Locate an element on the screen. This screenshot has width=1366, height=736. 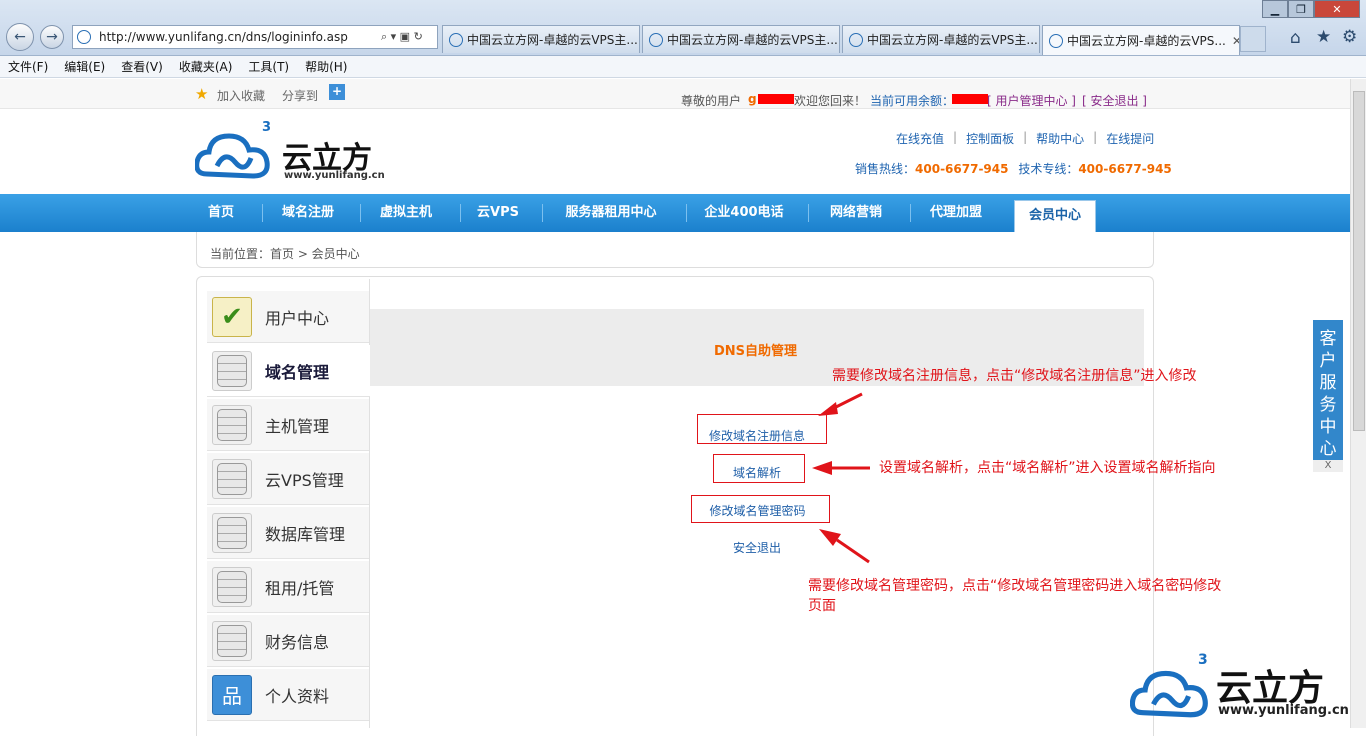
dns-title: DNS自助管理 is located at coordinates (756, 351).